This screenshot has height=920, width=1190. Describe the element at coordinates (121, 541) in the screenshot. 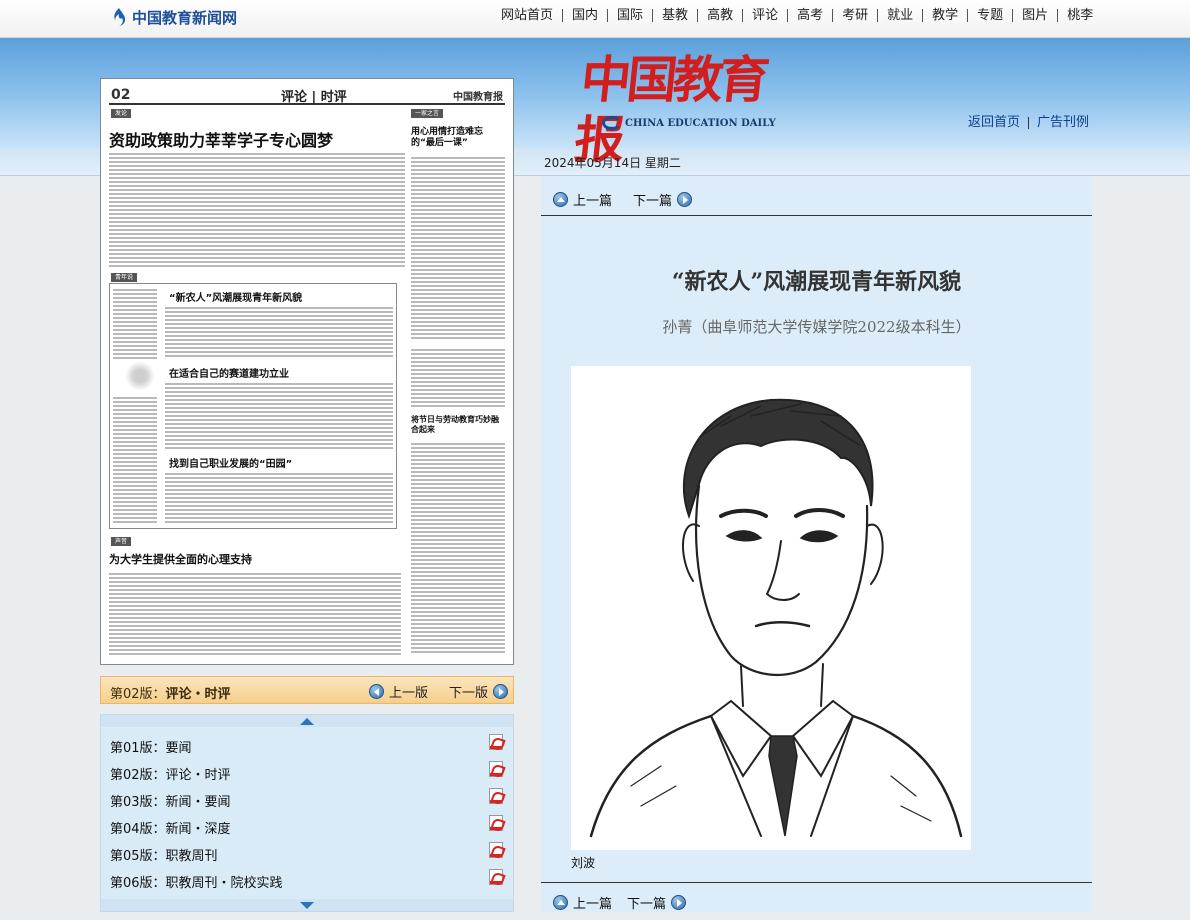

I see `preview-tag: 声音` at that location.